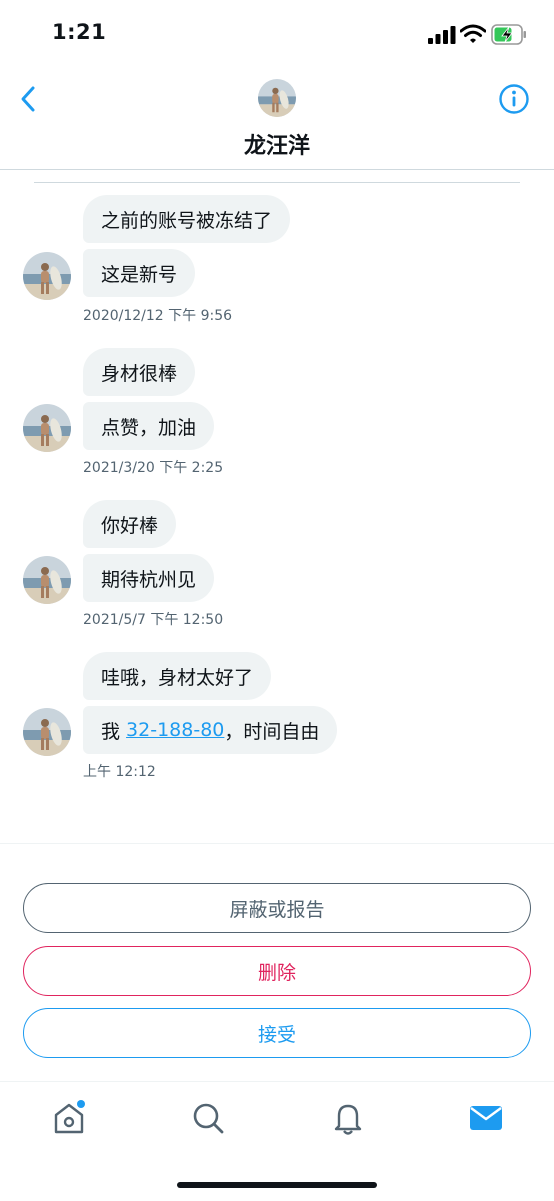 The width and height of the screenshot is (554, 1201). Describe the element at coordinates (69, 1118) in the screenshot. I see `home-icon` at that location.